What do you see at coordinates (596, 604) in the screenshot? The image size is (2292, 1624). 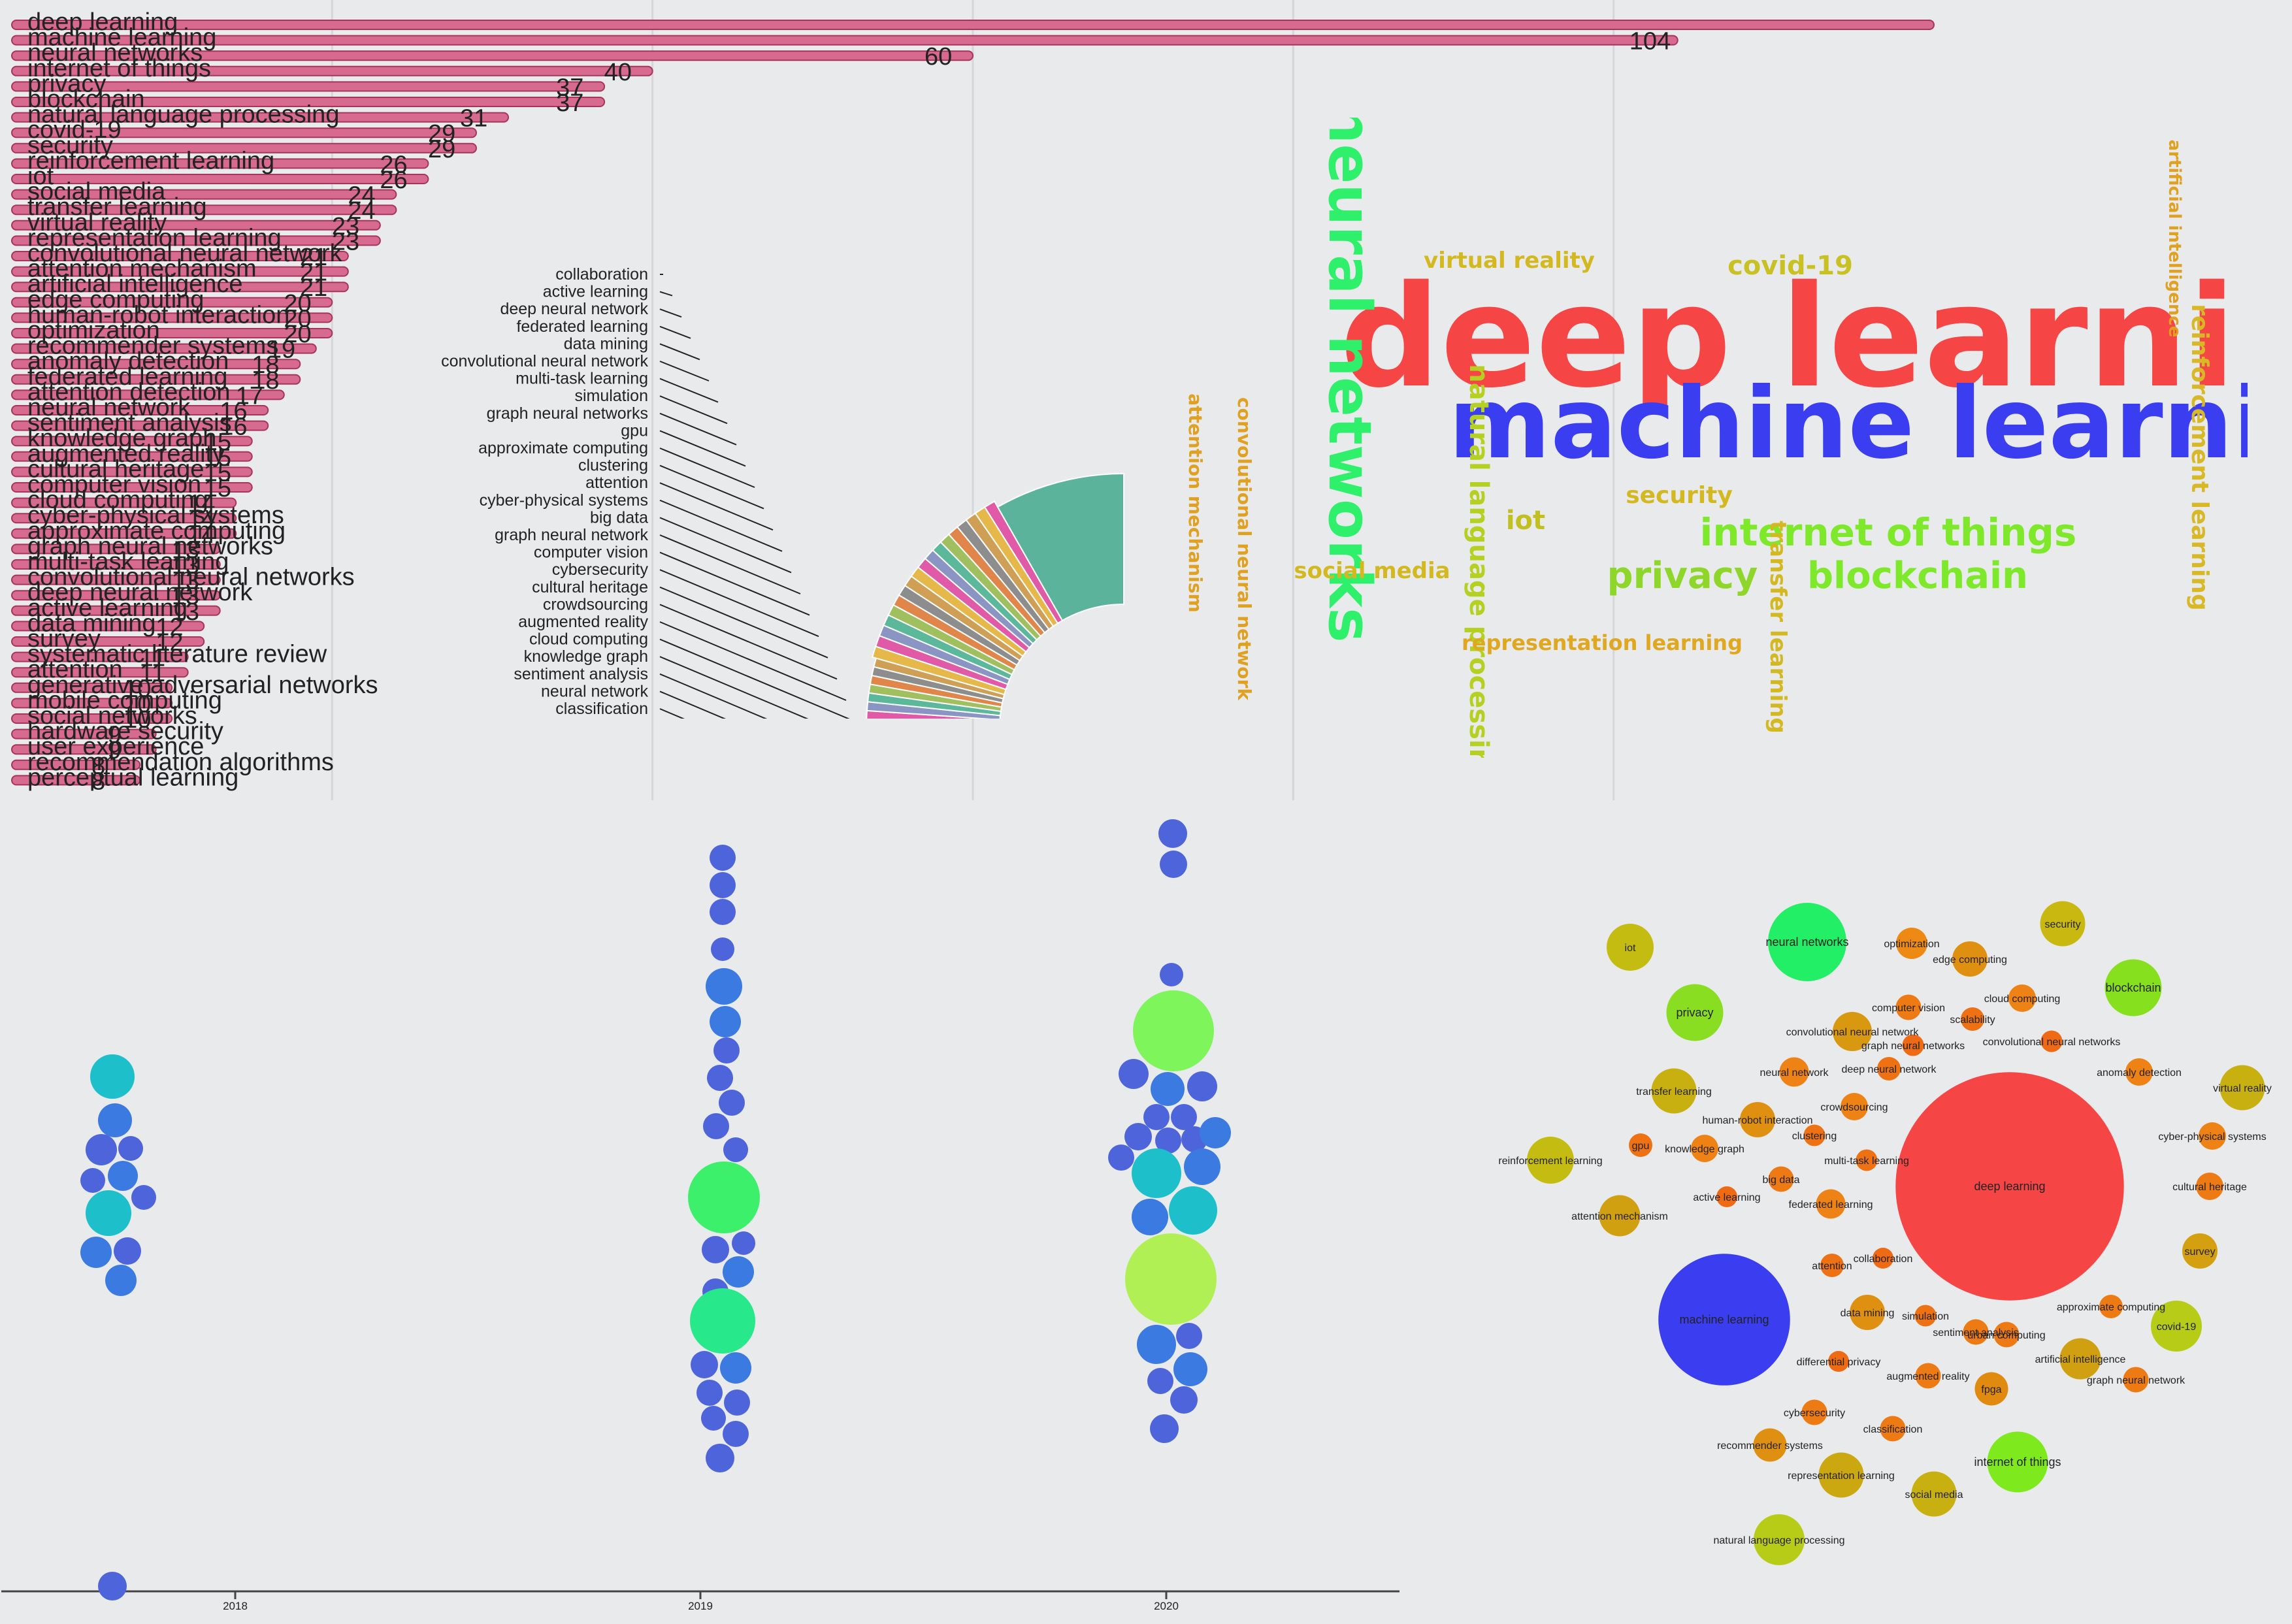 I see `radial-category-label: crowdsourcing` at bounding box center [596, 604].